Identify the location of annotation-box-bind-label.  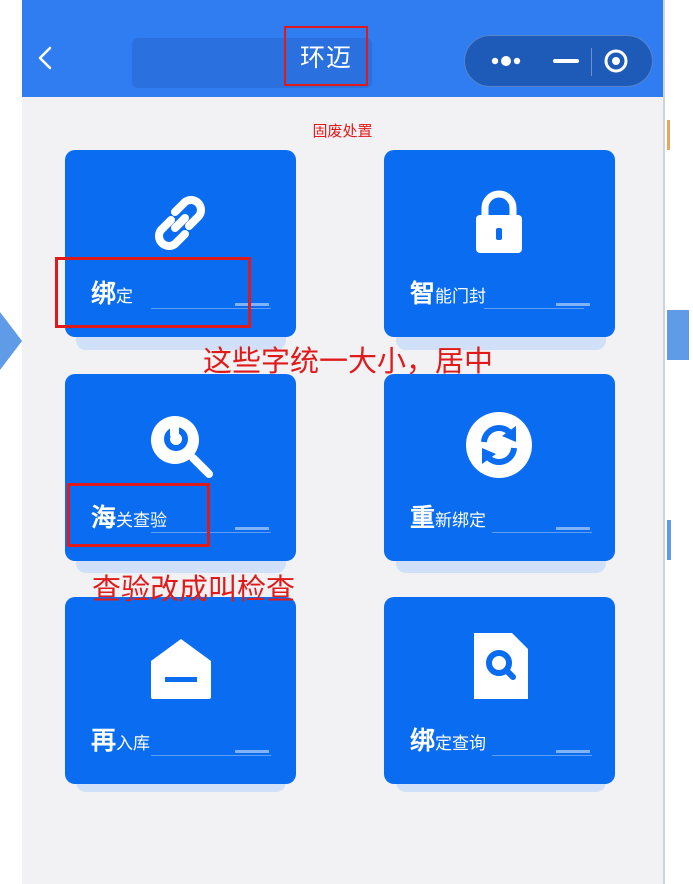
(153, 292).